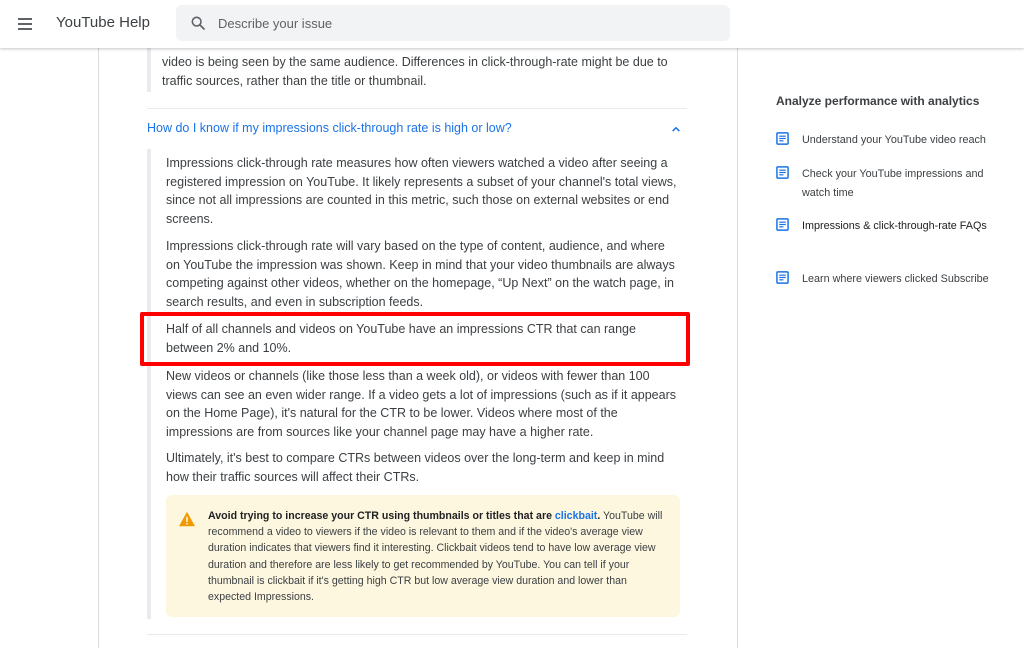 This screenshot has height=648, width=1024. I want to click on search-input, so click(468, 23).